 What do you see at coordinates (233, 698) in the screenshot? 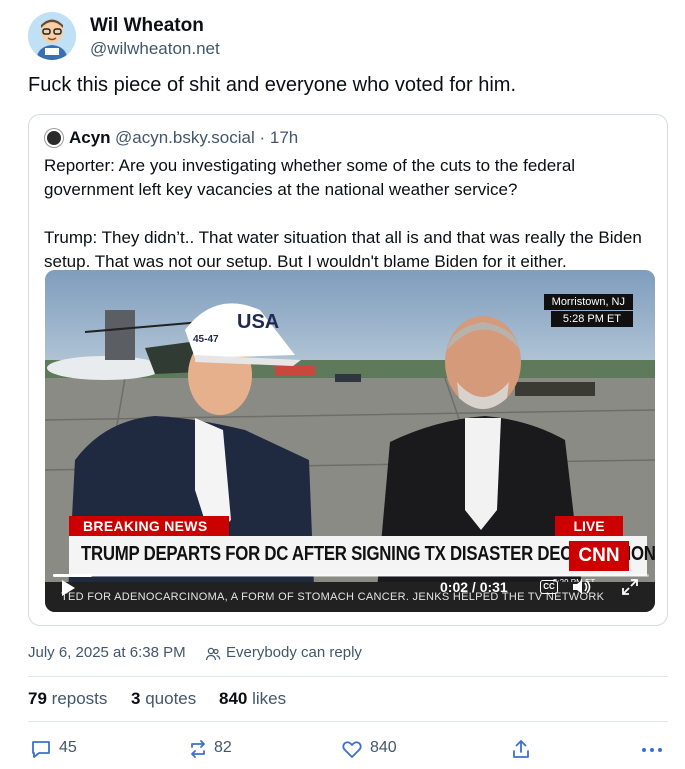
I see `likes-count: 840` at bounding box center [233, 698].